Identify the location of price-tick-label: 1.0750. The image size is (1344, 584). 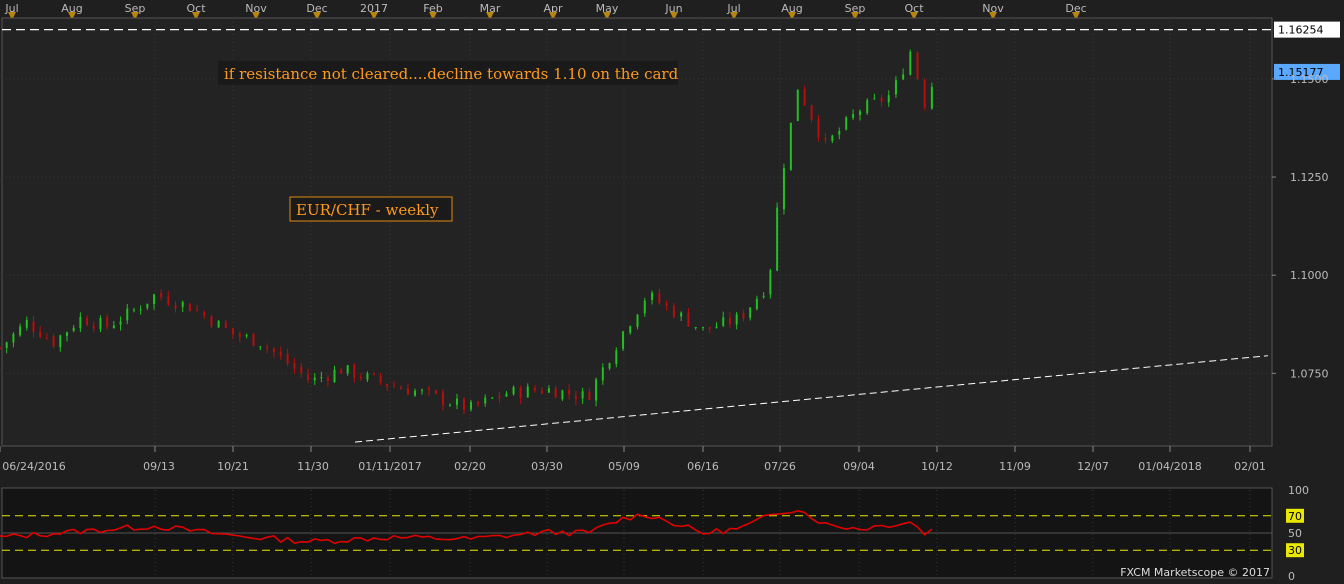
(1309, 373).